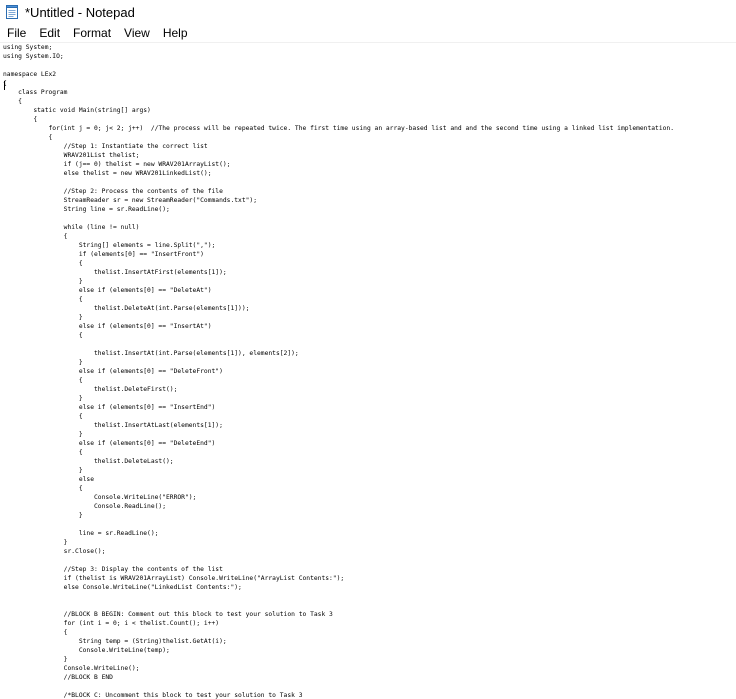 Image resolution: width=736 pixels, height=699 pixels. I want to click on menu-bar: File Edit Format View Help, so click(368, 33).